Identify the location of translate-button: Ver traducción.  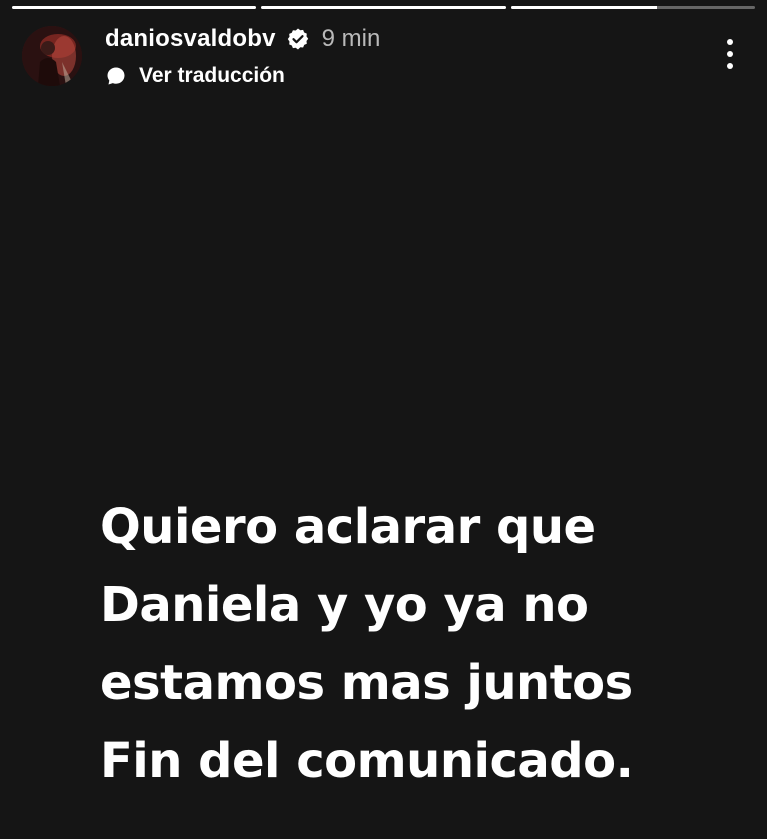
(195, 76).